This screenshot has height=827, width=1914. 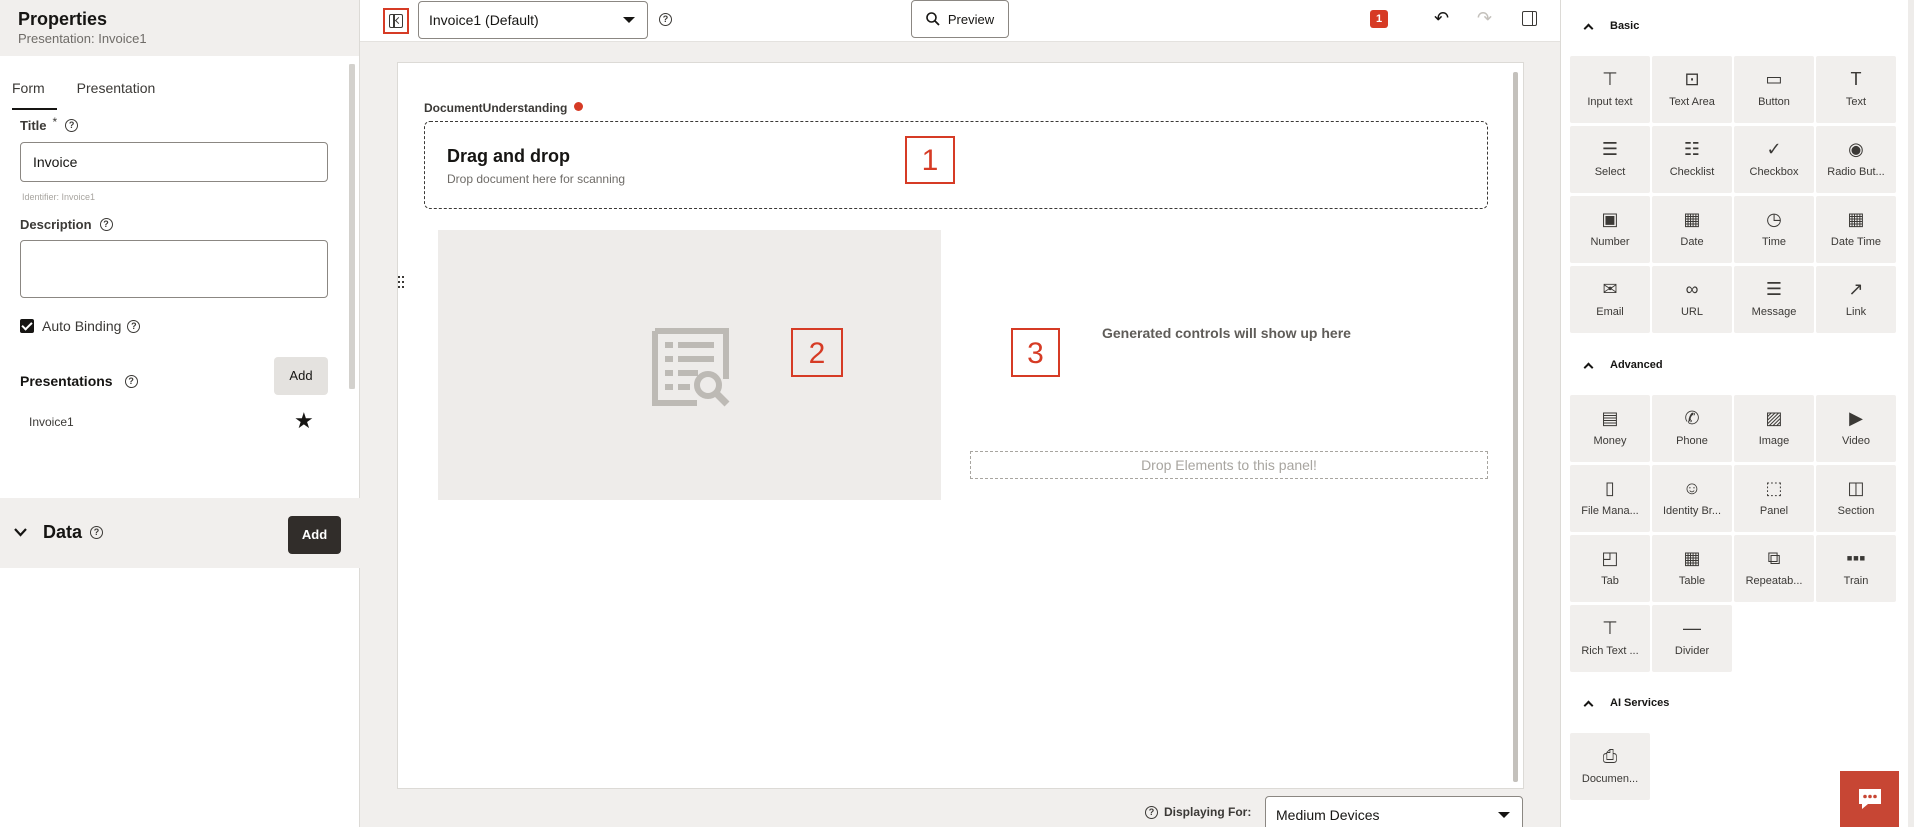 I want to click on device-size-select: Medium Devices, so click(x=1394, y=811).